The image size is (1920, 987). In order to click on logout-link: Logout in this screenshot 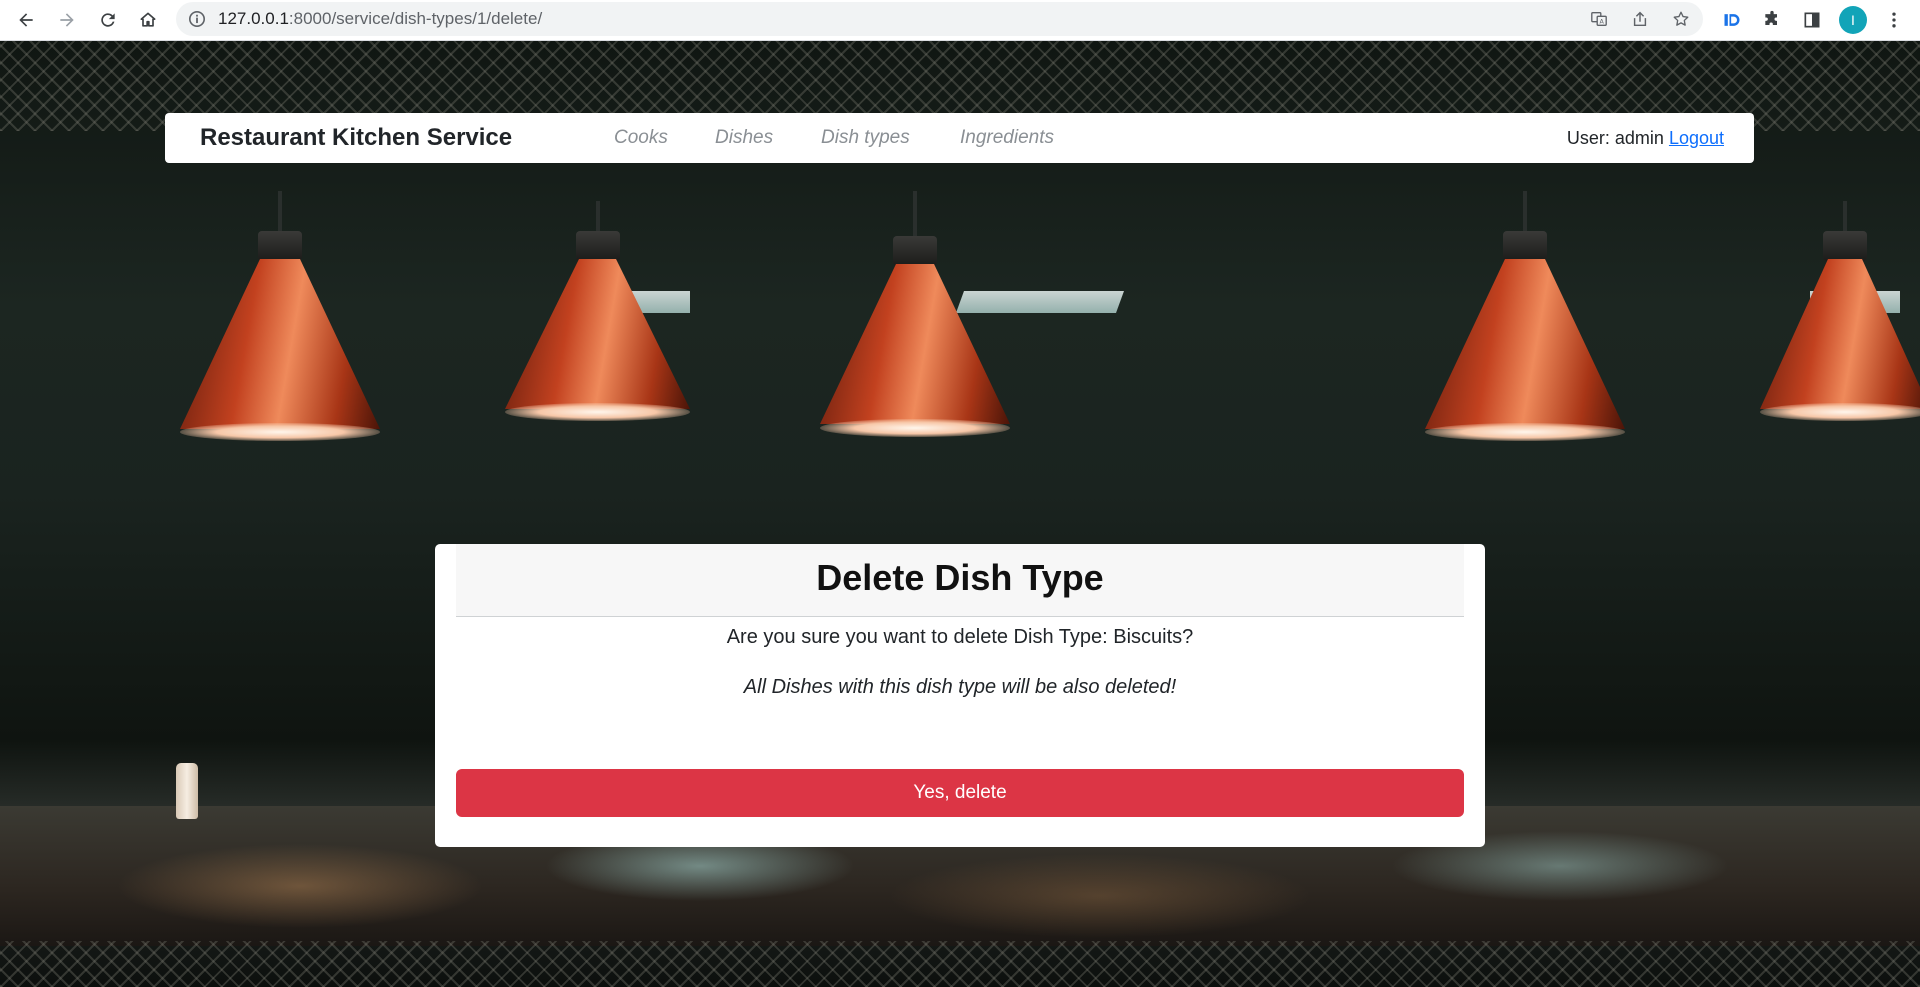, I will do `click(1696, 138)`.